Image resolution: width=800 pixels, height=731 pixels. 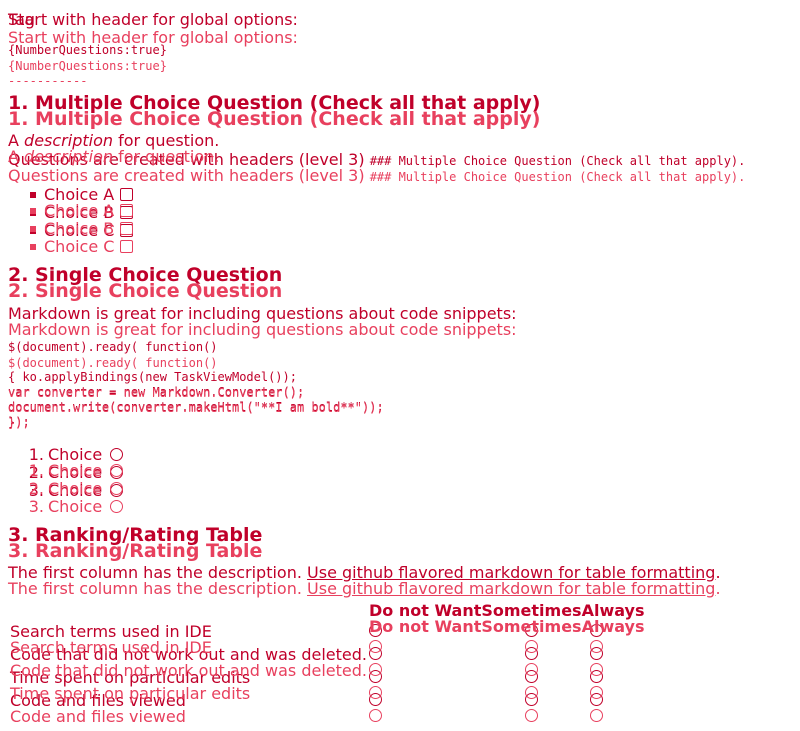 What do you see at coordinates (613, 626) in the screenshot?
I see `column-header-always: Always` at bounding box center [613, 626].